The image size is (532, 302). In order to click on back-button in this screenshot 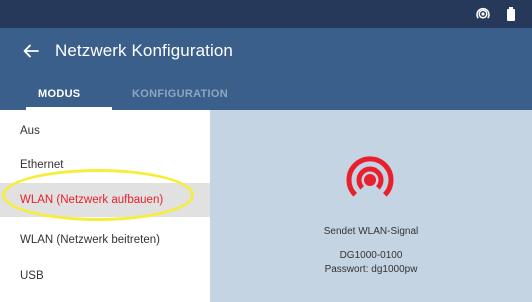, I will do `click(31, 51)`.